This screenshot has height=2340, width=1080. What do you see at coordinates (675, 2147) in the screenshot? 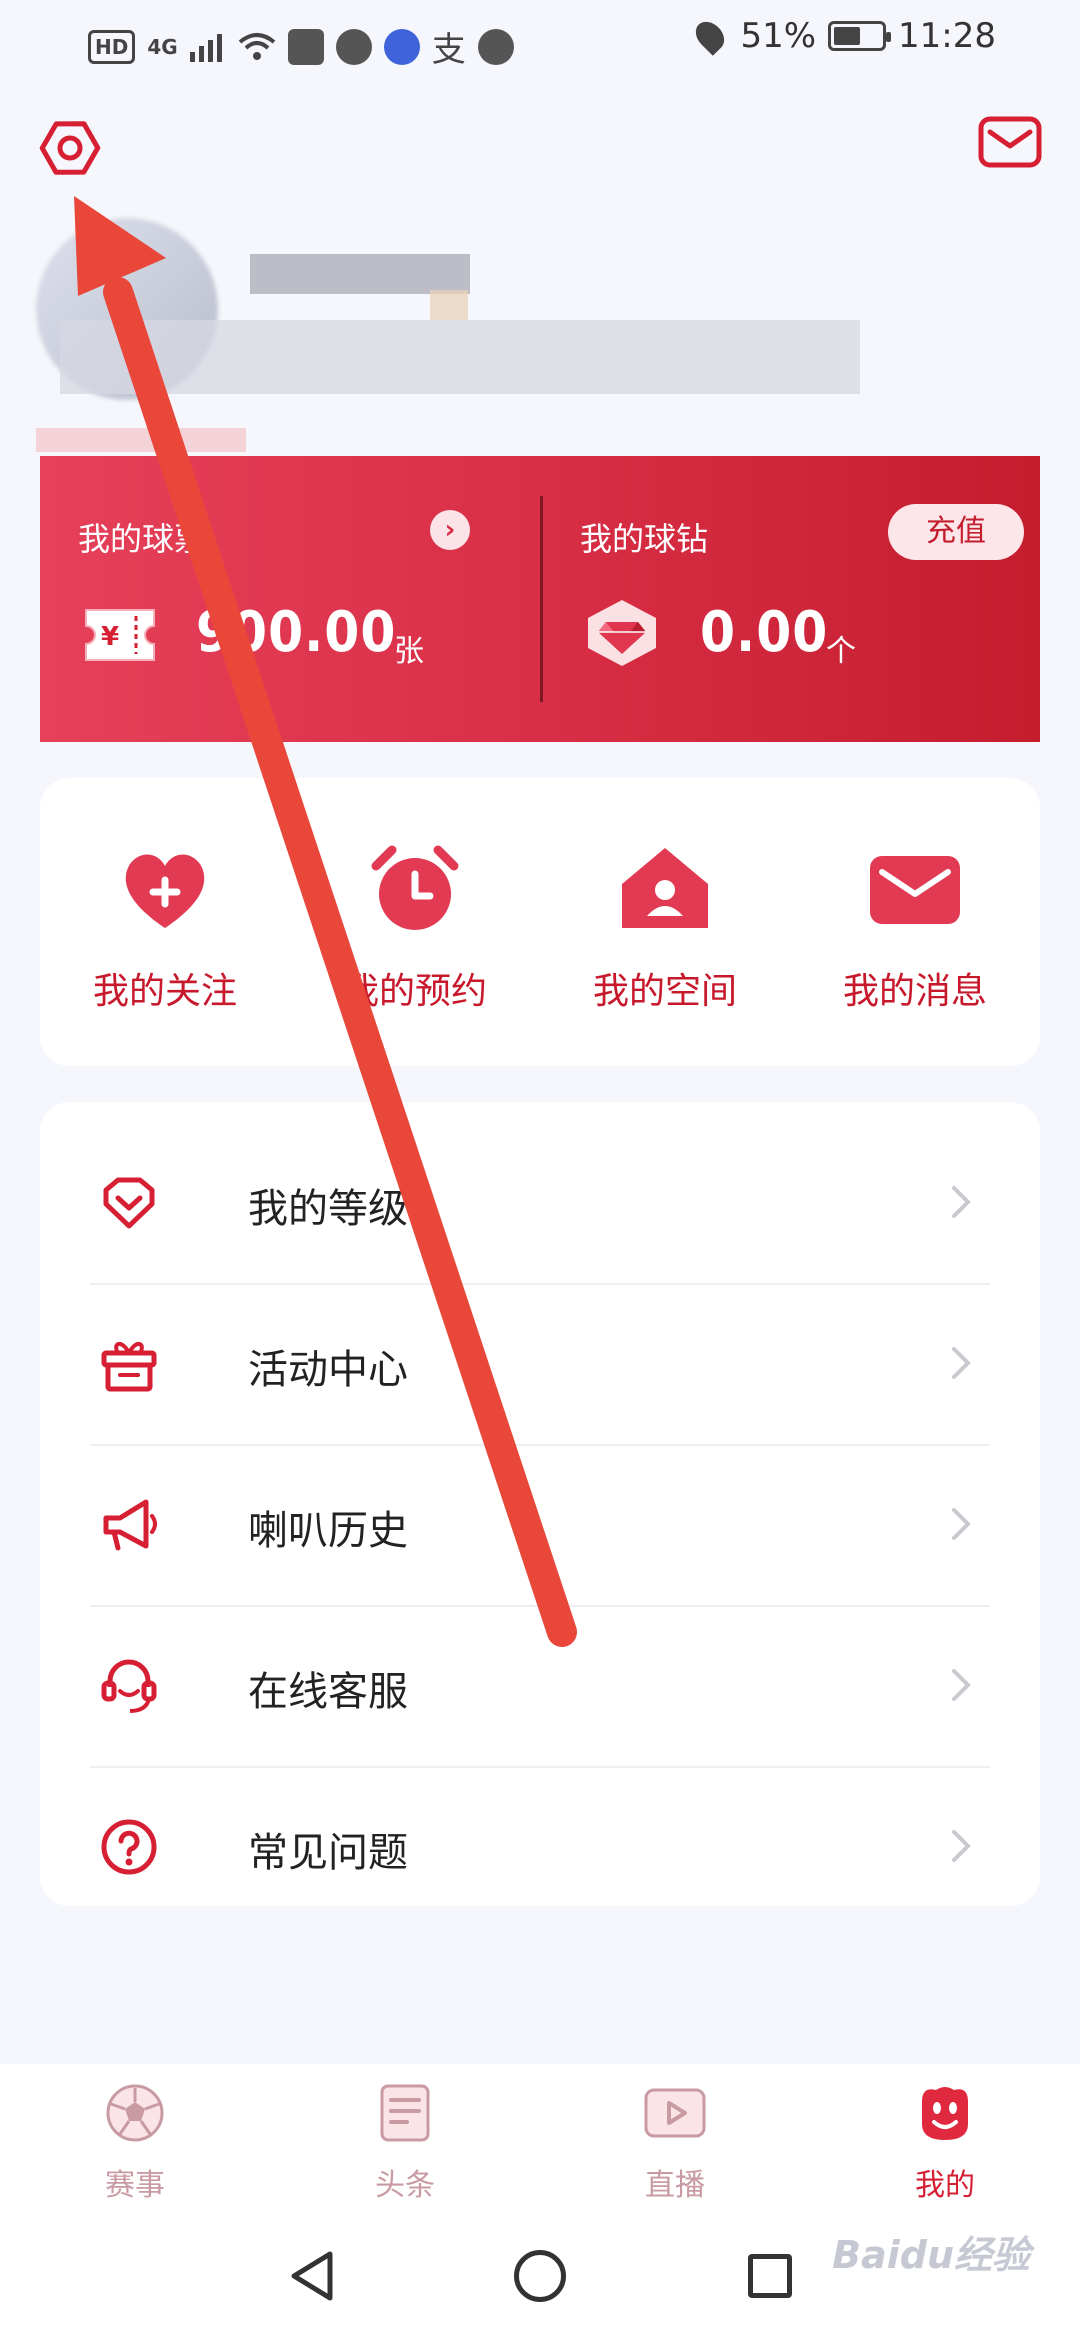
I see `tab-live: 直播` at bounding box center [675, 2147].